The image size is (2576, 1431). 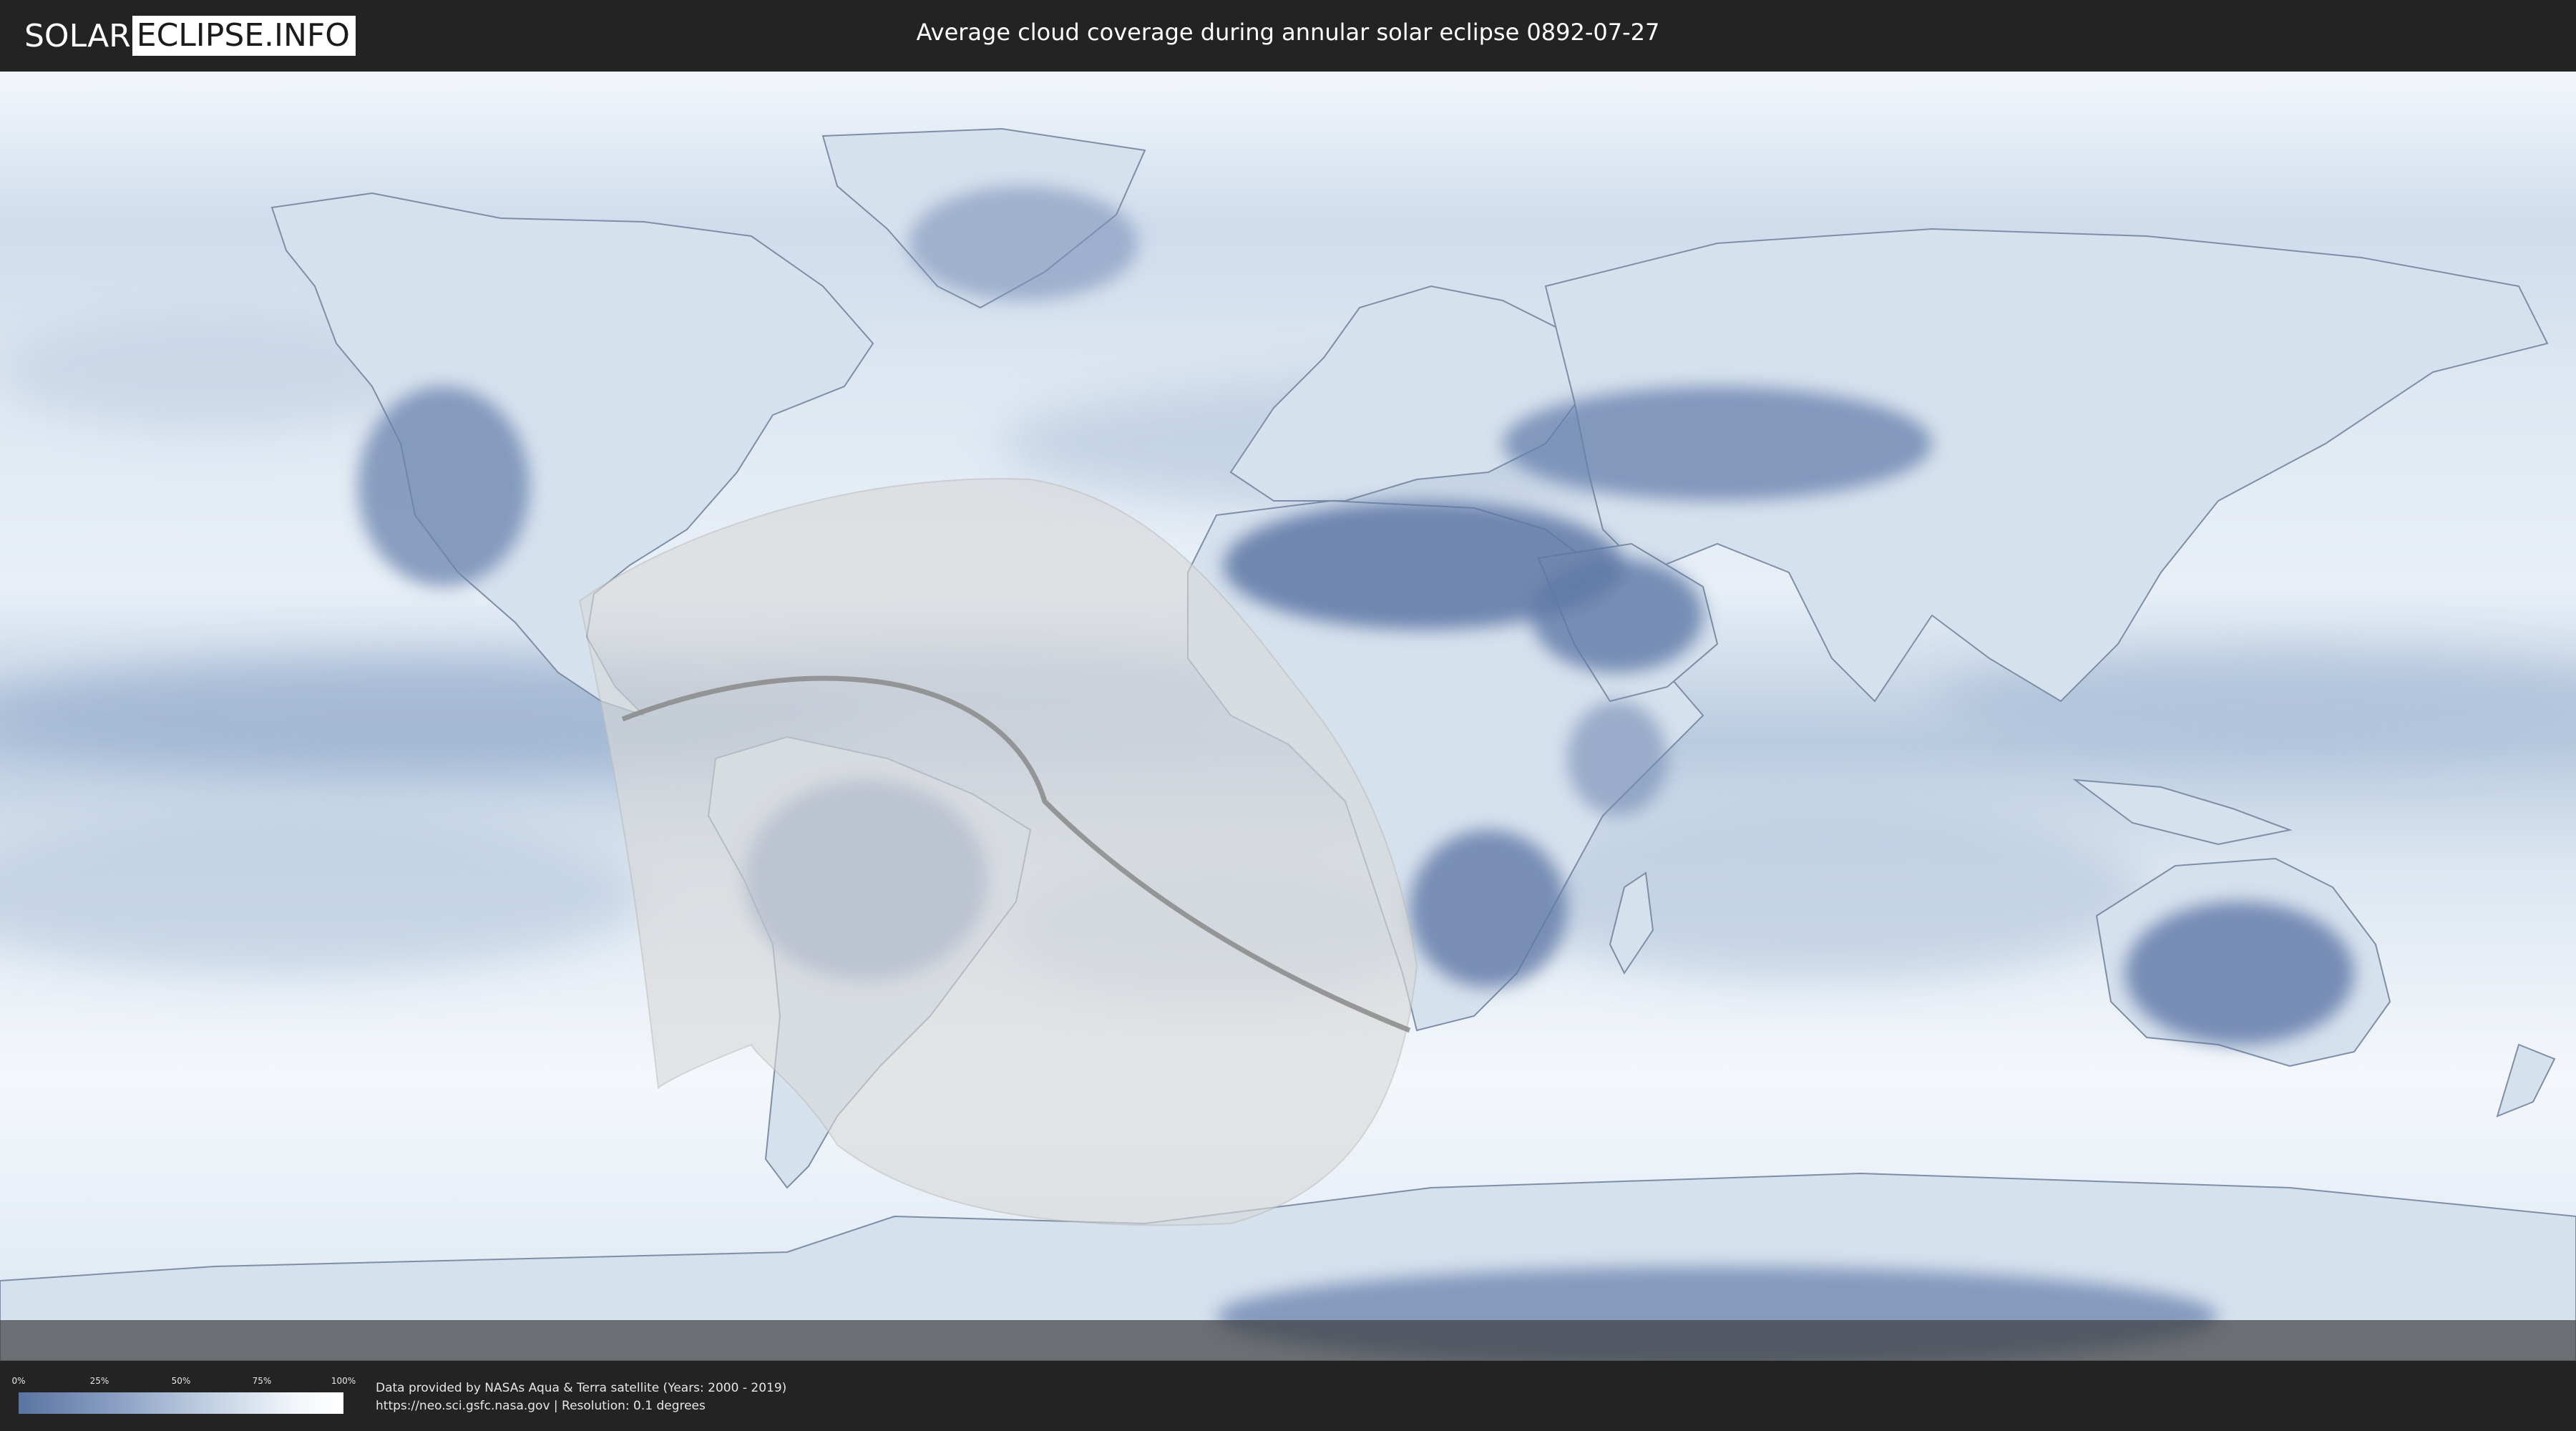 I want to click on legend-tick-25: 25%, so click(x=99, y=1381).